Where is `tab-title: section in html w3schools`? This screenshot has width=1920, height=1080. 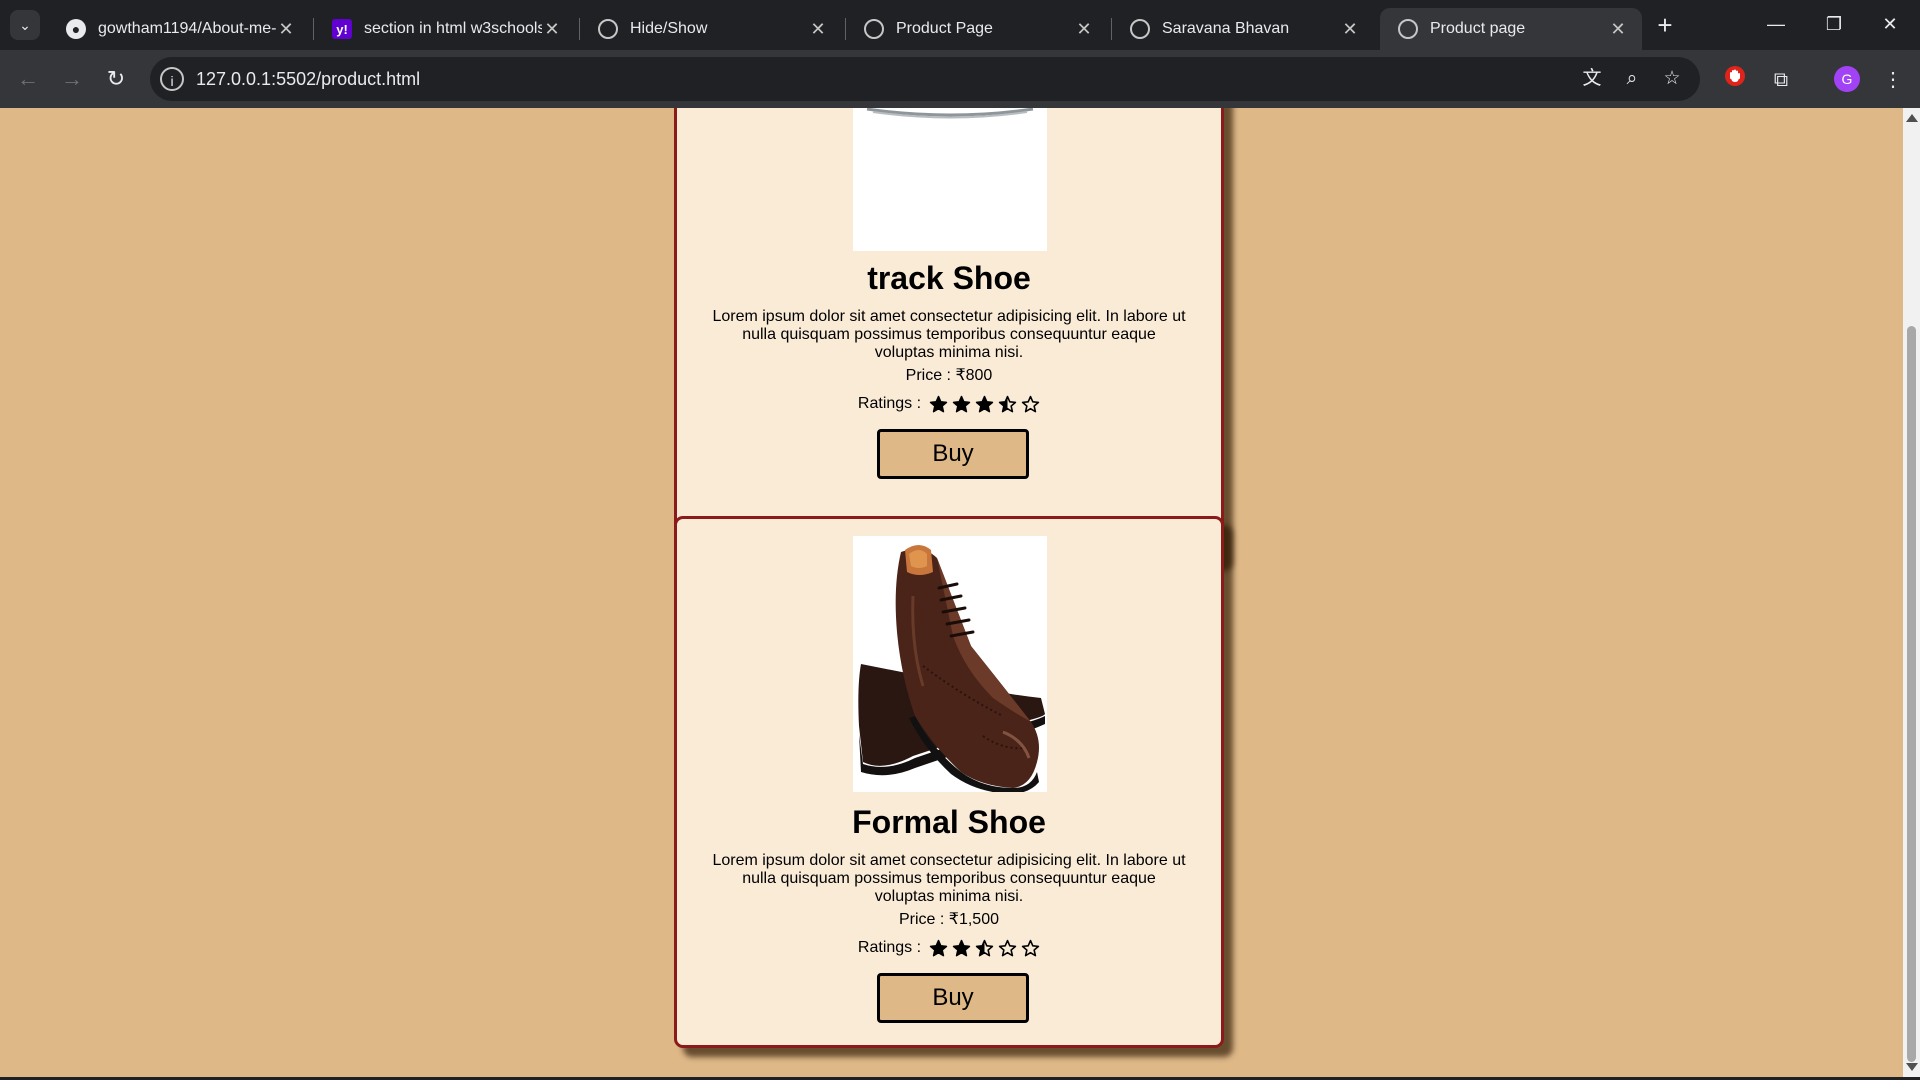 tab-title: section in html w3schools is located at coordinates (453, 28).